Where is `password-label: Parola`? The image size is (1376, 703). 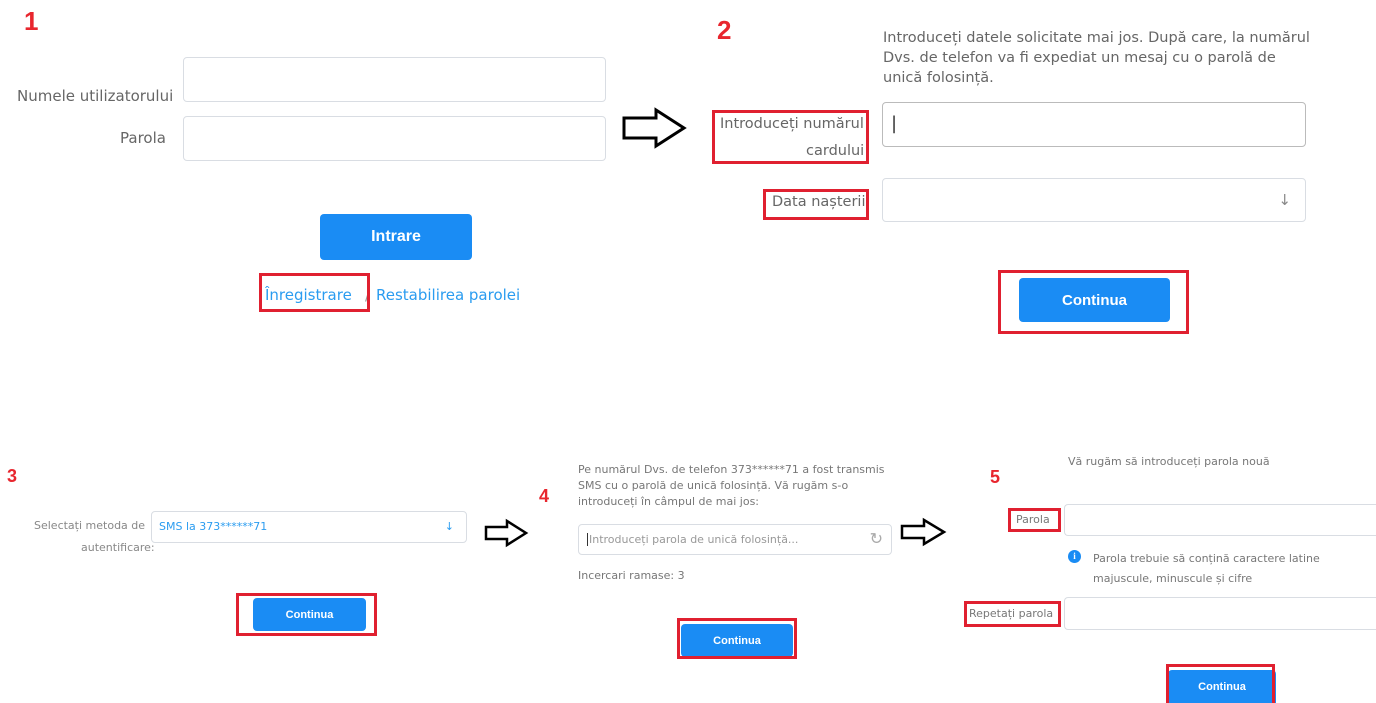 password-label: Parola is located at coordinates (143, 138).